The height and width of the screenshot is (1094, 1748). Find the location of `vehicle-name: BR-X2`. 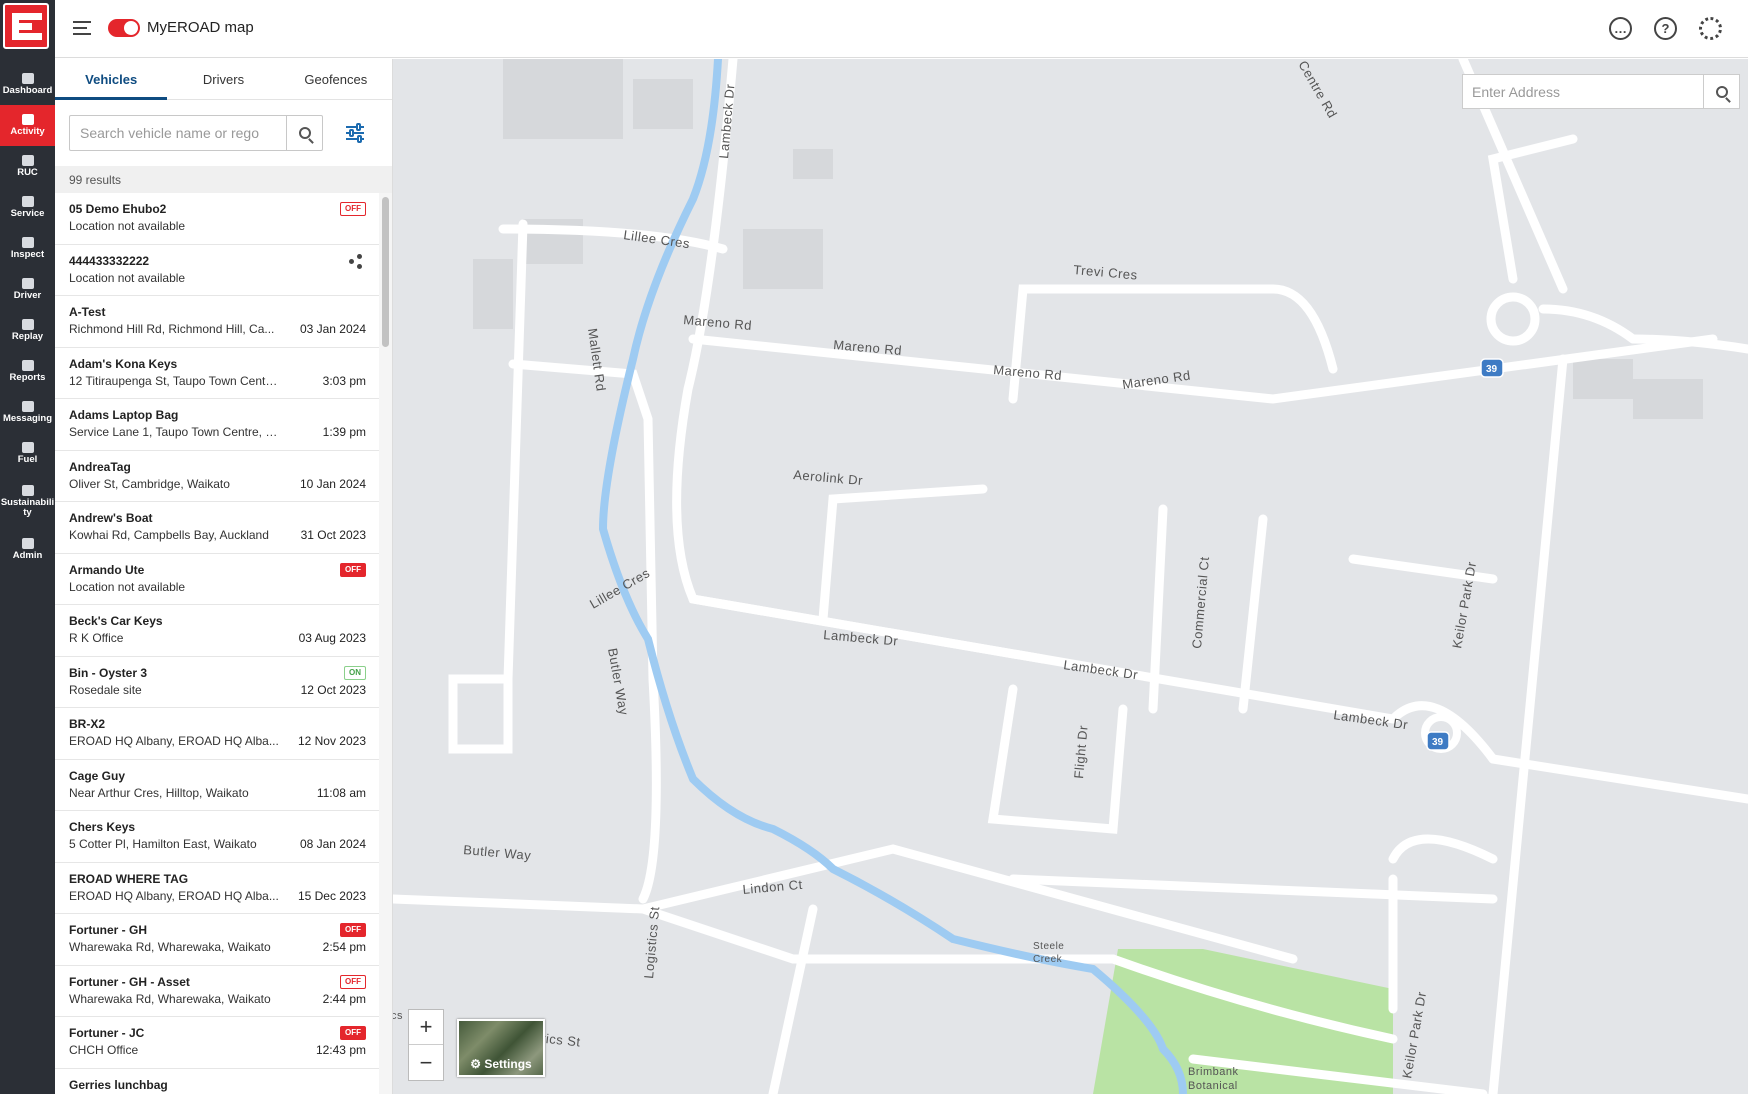

vehicle-name: BR-X2 is located at coordinates (87, 724).